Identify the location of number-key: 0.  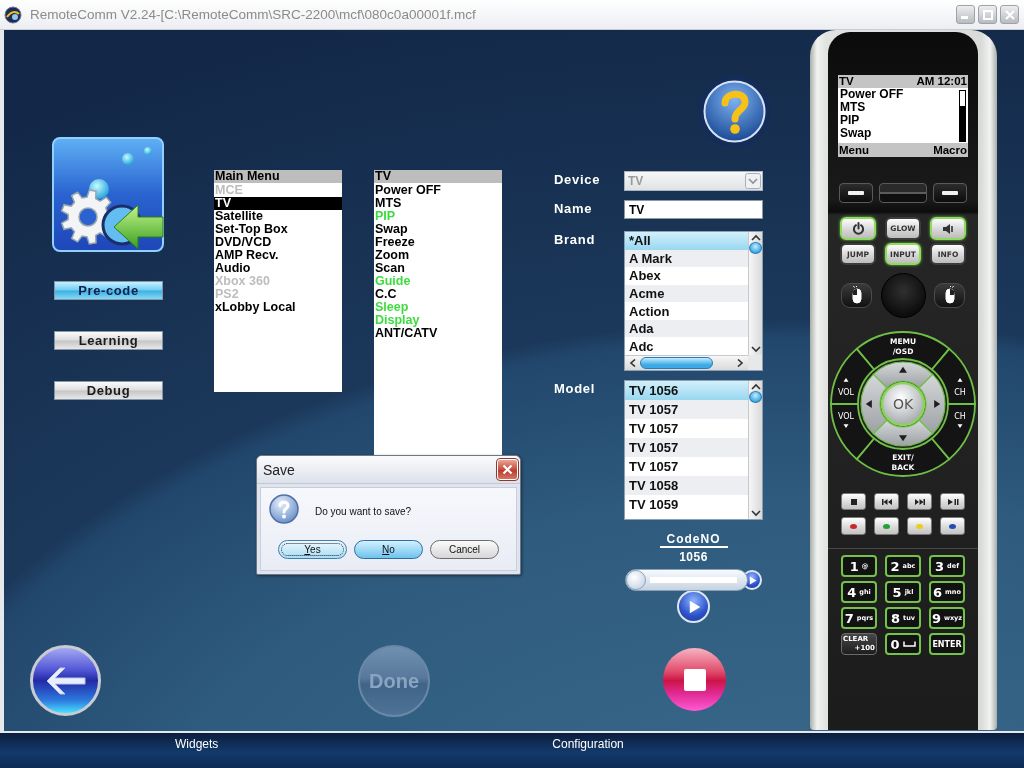
(903, 644).